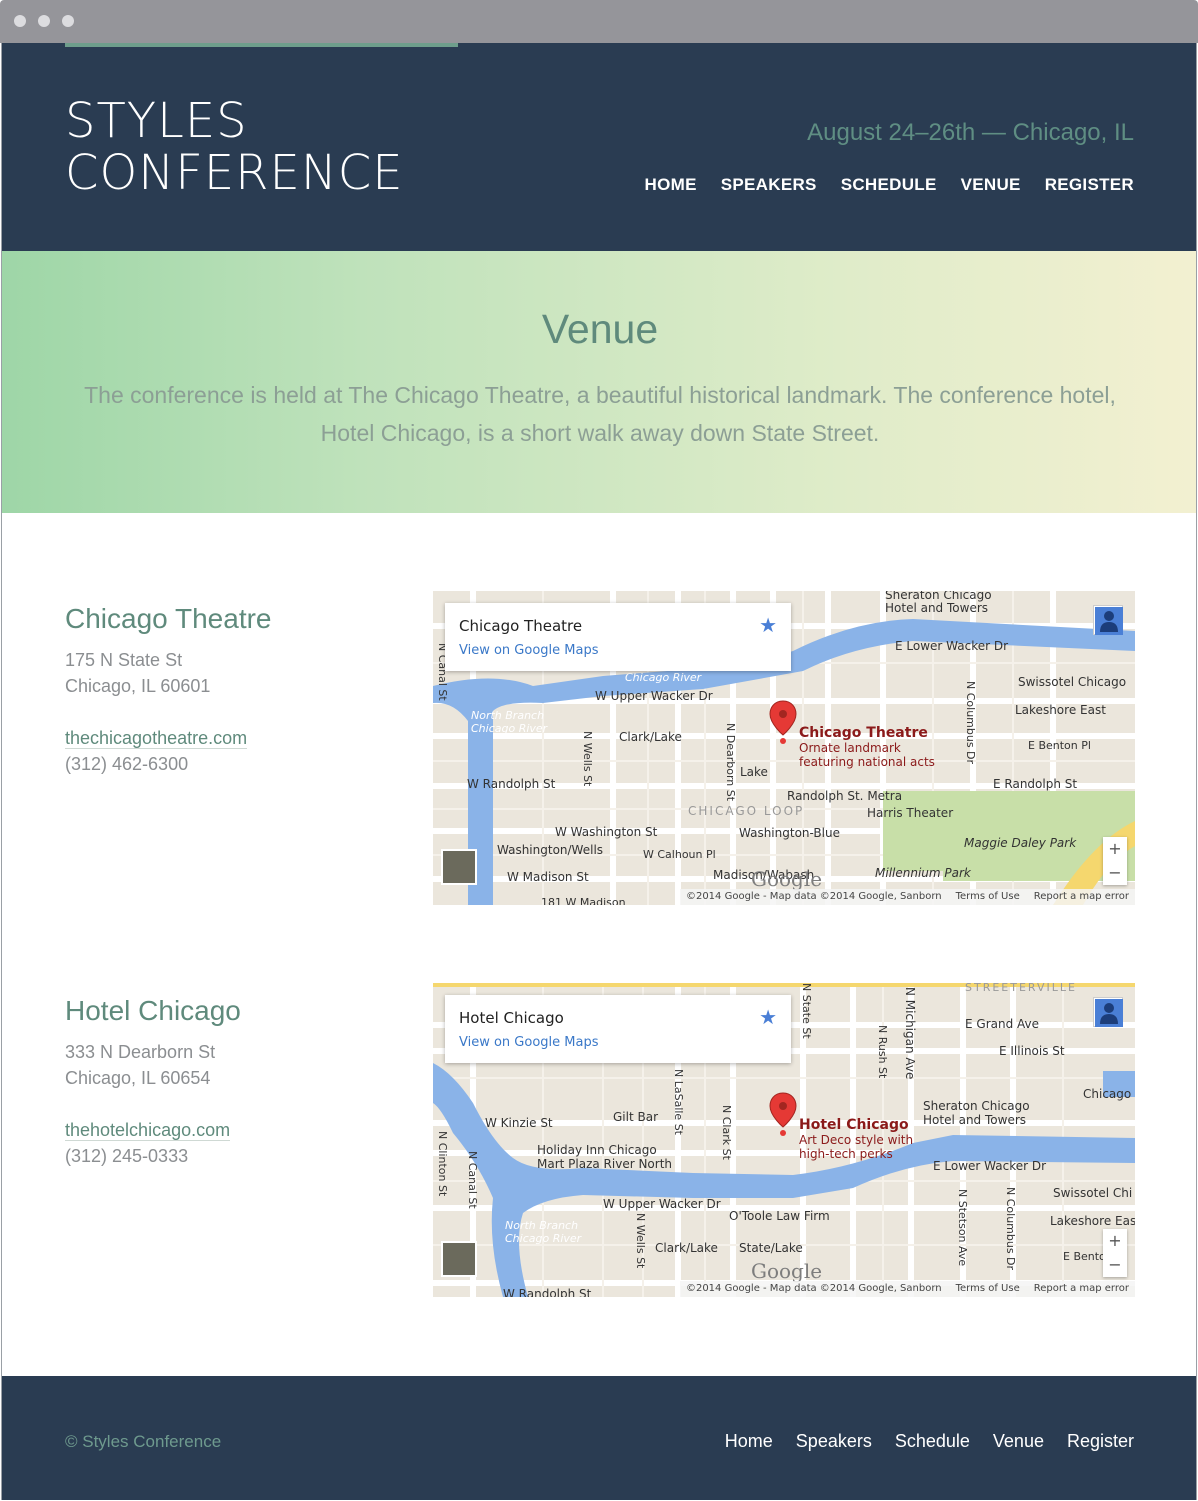 The image size is (1198, 1501). Describe the element at coordinates (1021, 988) in the screenshot. I see `map-label: STREETERVILLE` at that location.